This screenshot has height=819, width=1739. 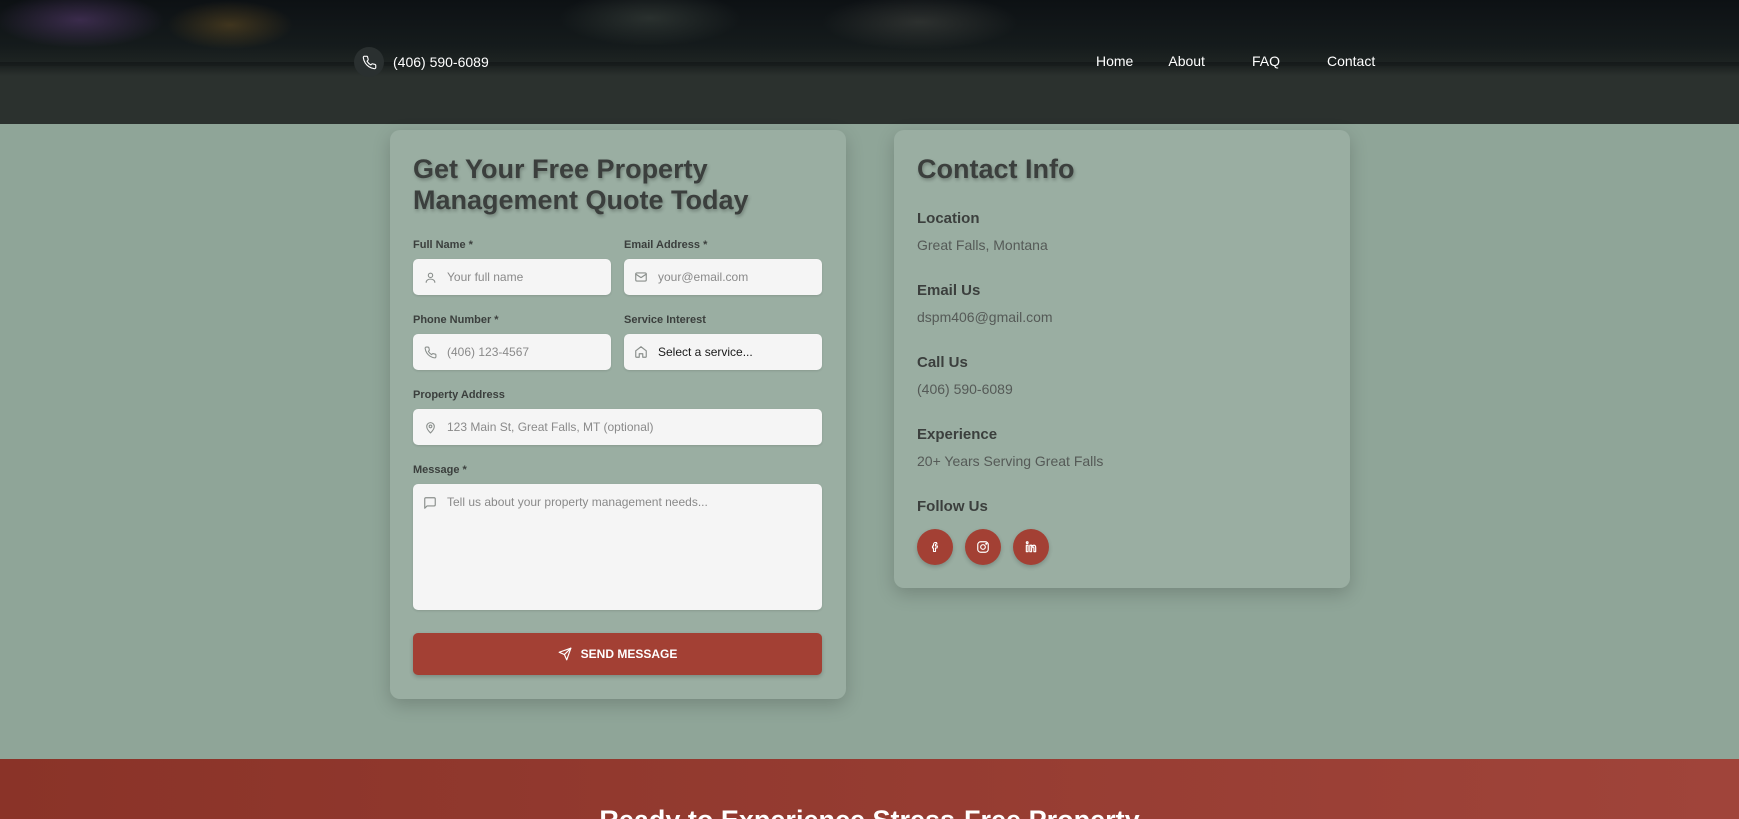 What do you see at coordinates (949, 290) in the screenshot?
I see `email-heading: Email Us` at bounding box center [949, 290].